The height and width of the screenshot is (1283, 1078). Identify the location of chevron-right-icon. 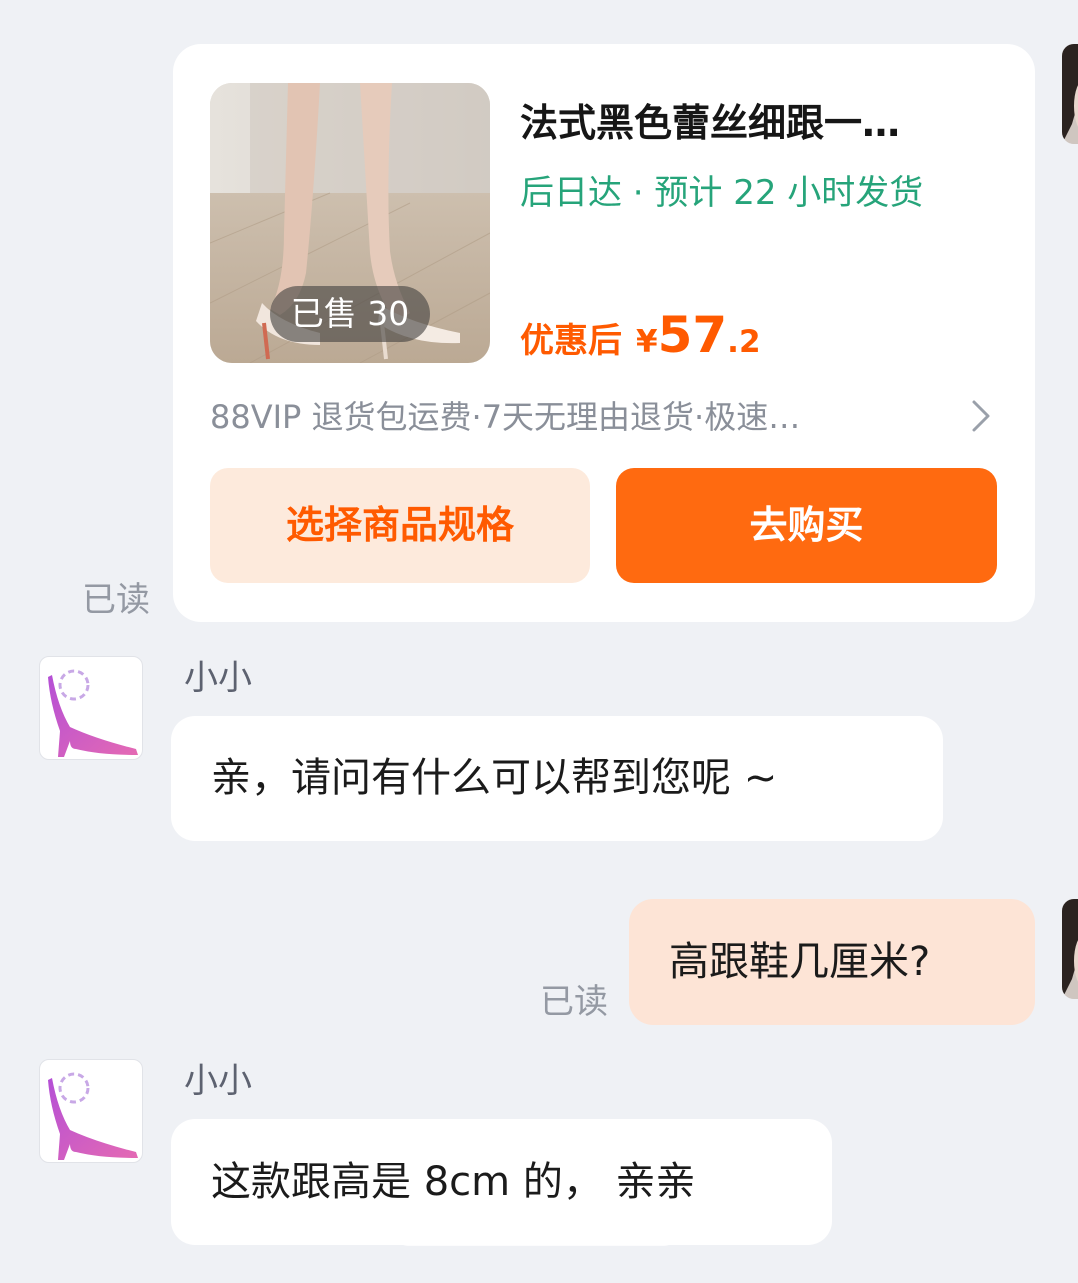
(981, 416).